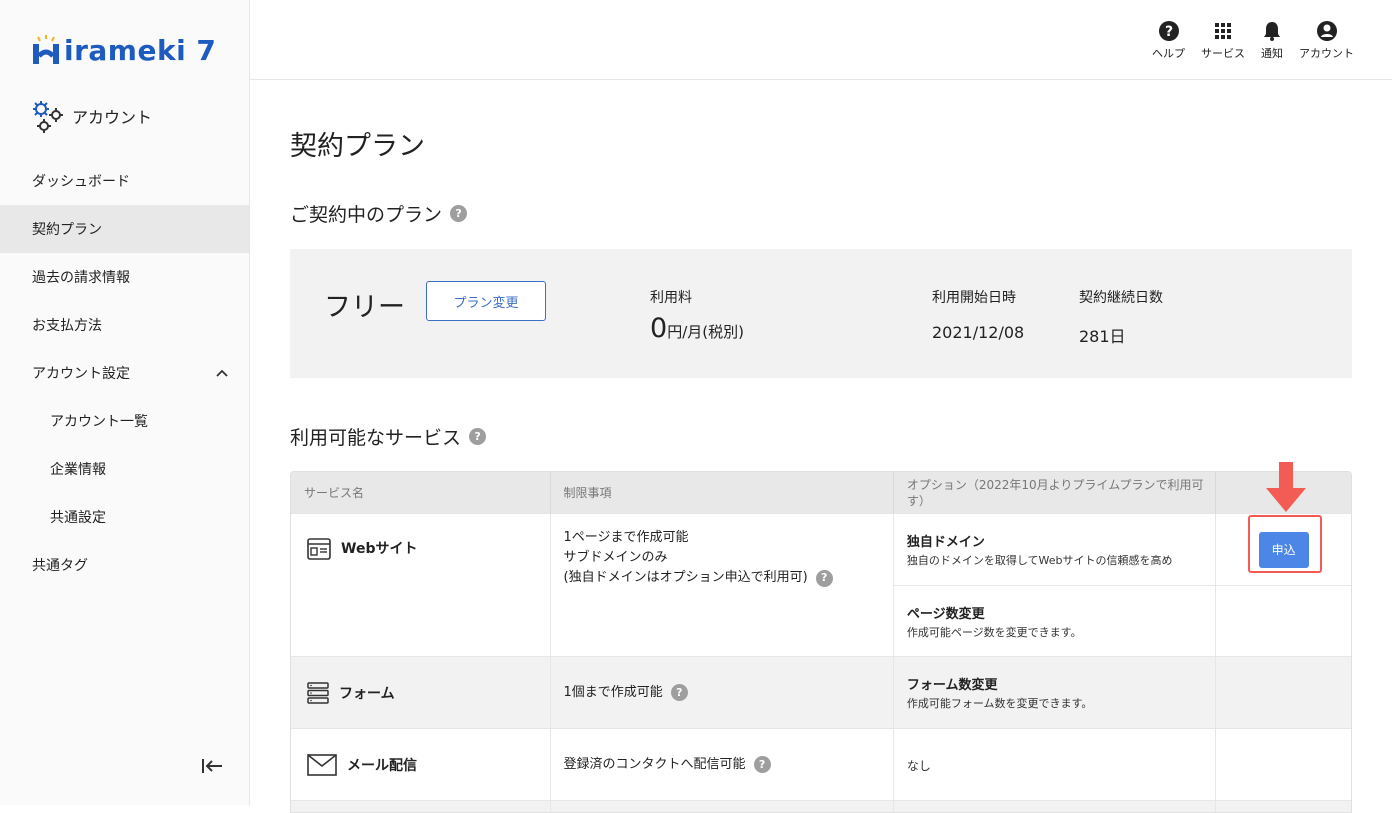  What do you see at coordinates (486, 301) in the screenshot?
I see `plan-change-button: プラン変更` at bounding box center [486, 301].